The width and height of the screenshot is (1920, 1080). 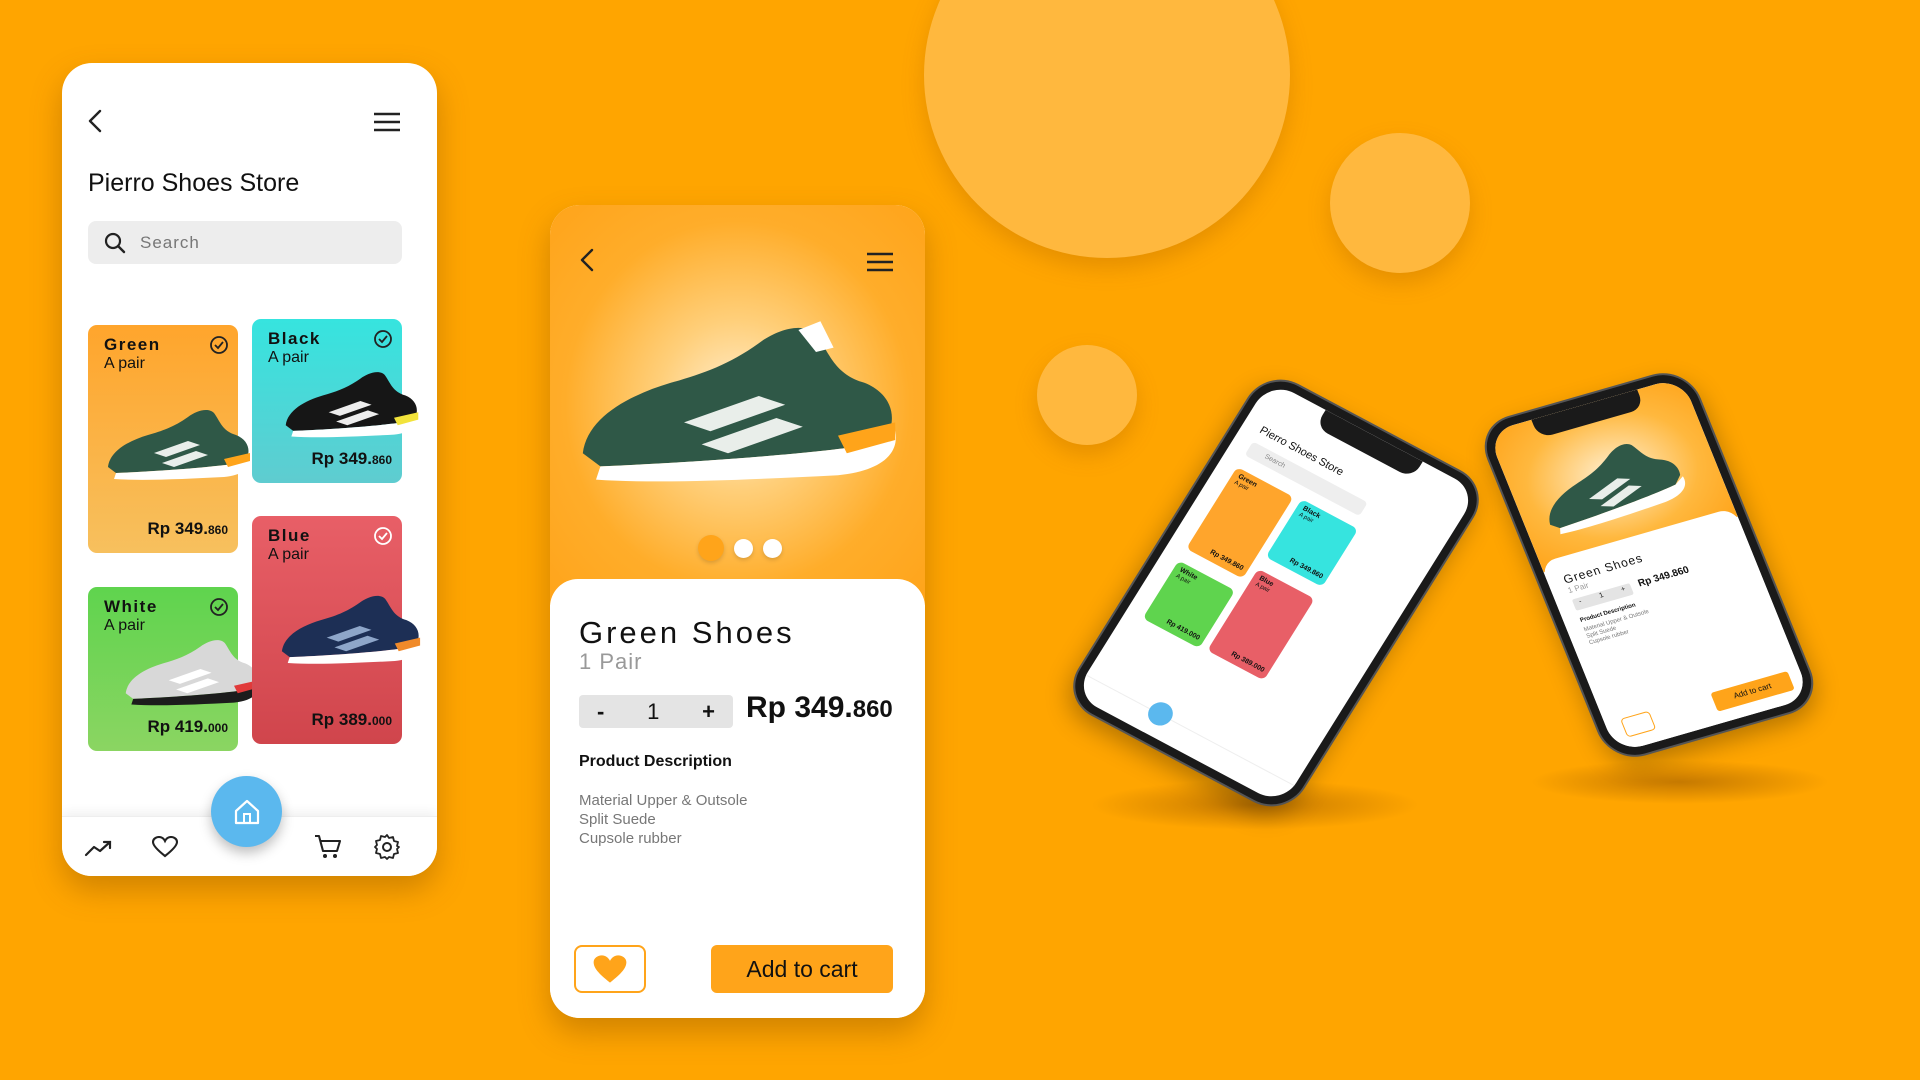 What do you see at coordinates (708, 712) in the screenshot?
I see `increment-button: +` at bounding box center [708, 712].